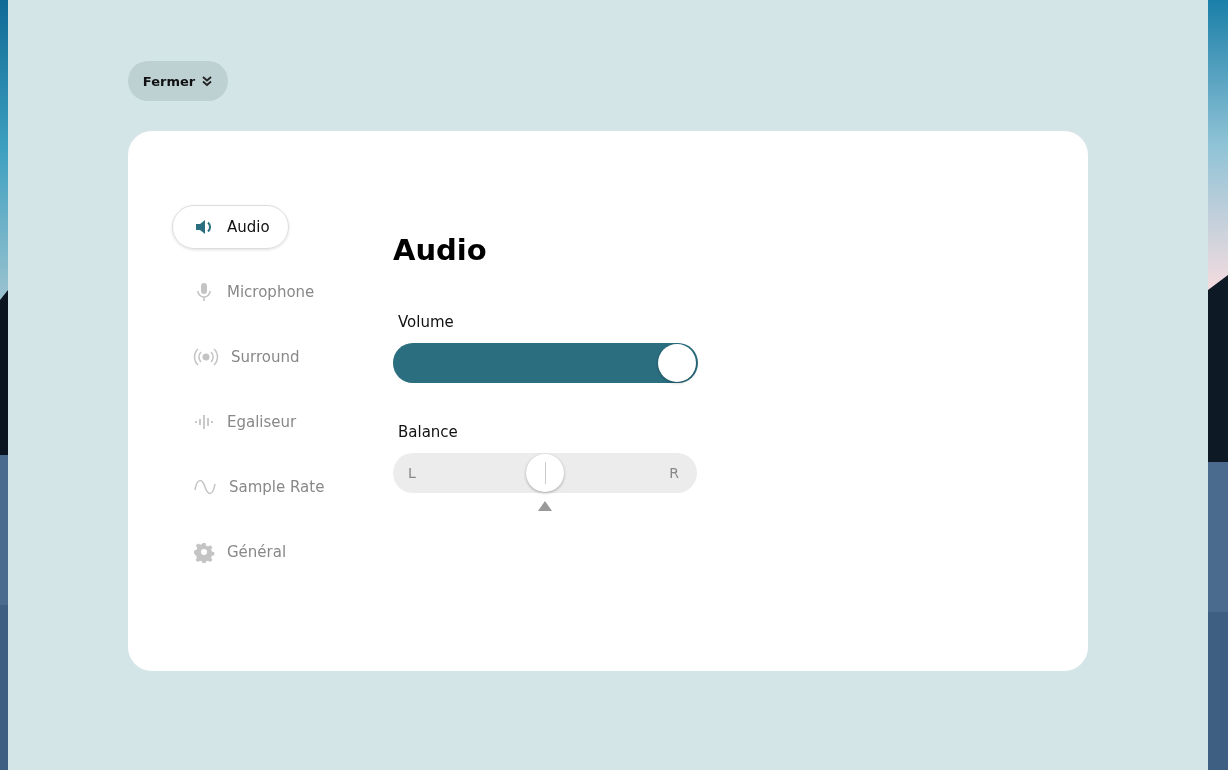 This screenshot has width=1228, height=770. I want to click on triangle-icon, so click(545, 506).